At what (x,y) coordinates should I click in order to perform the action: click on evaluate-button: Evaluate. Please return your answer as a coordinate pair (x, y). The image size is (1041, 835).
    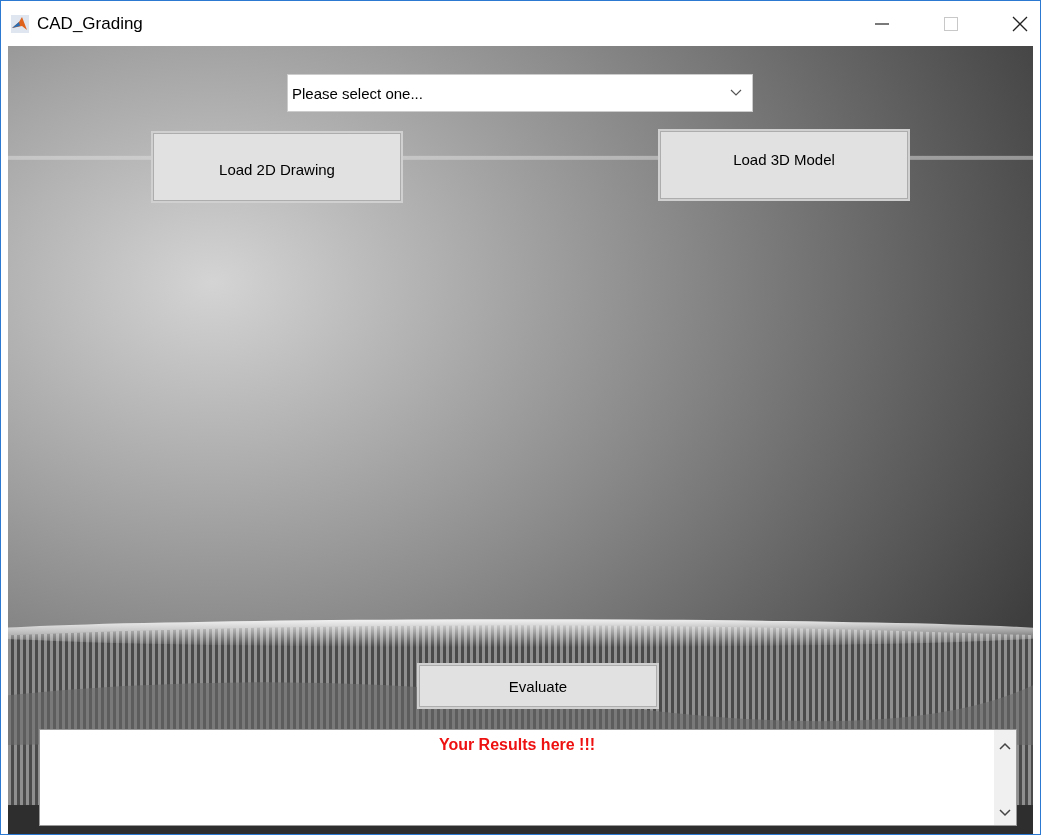
    Looking at the image, I should click on (538, 686).